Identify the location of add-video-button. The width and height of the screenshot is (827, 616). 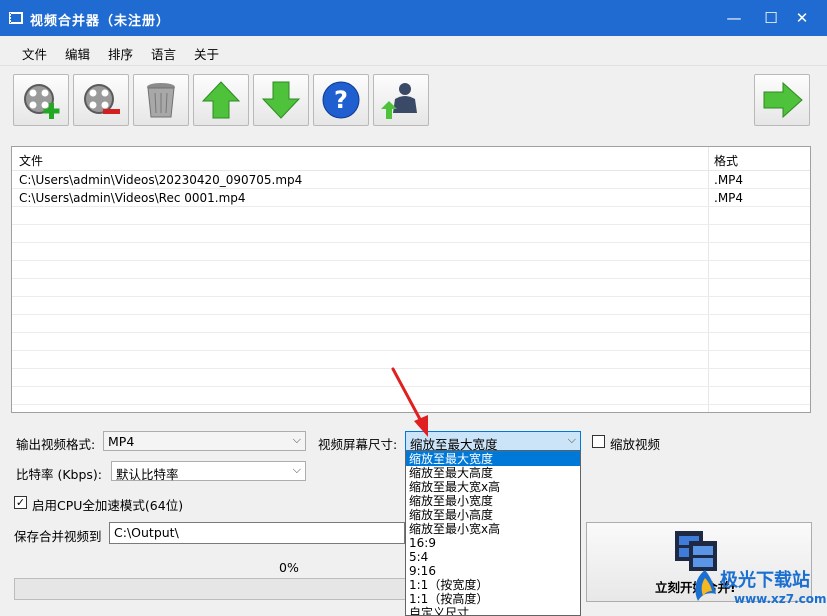
(41, 100).